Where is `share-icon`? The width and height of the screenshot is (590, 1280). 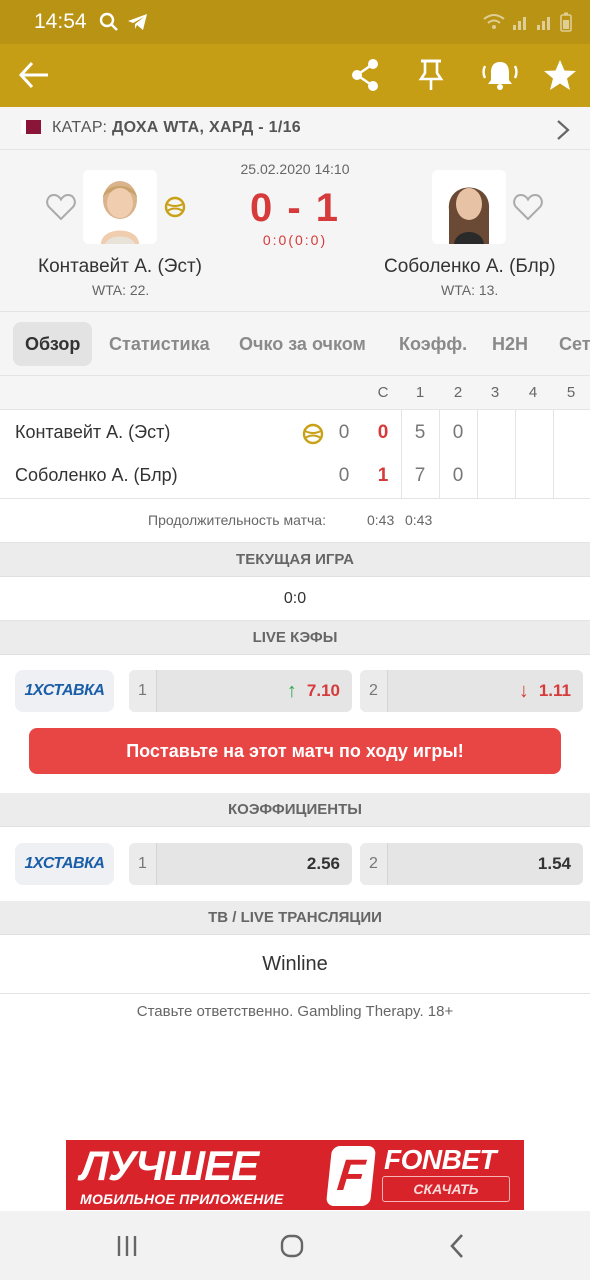
share-icon is located at coordinates (365, 75).